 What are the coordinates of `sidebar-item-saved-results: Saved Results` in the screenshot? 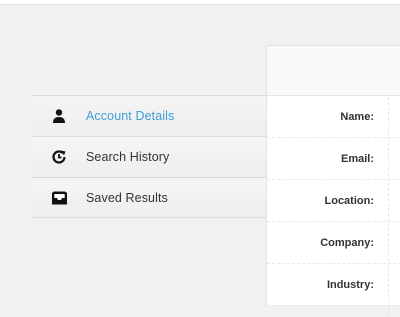 It's located at (149, 197).